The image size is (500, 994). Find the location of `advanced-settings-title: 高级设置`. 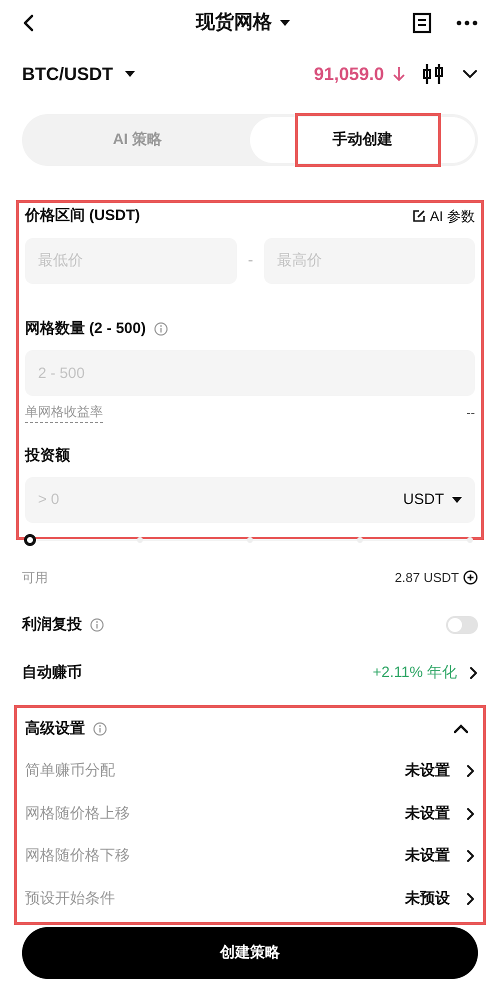

advanced-settings-title: 高级设置 is located at coordinates (55, 729).